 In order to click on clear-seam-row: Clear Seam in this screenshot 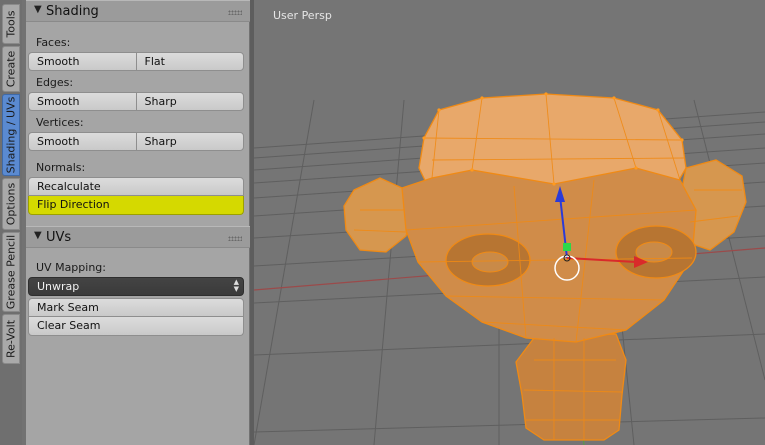, I will do `click(136, 326)`.